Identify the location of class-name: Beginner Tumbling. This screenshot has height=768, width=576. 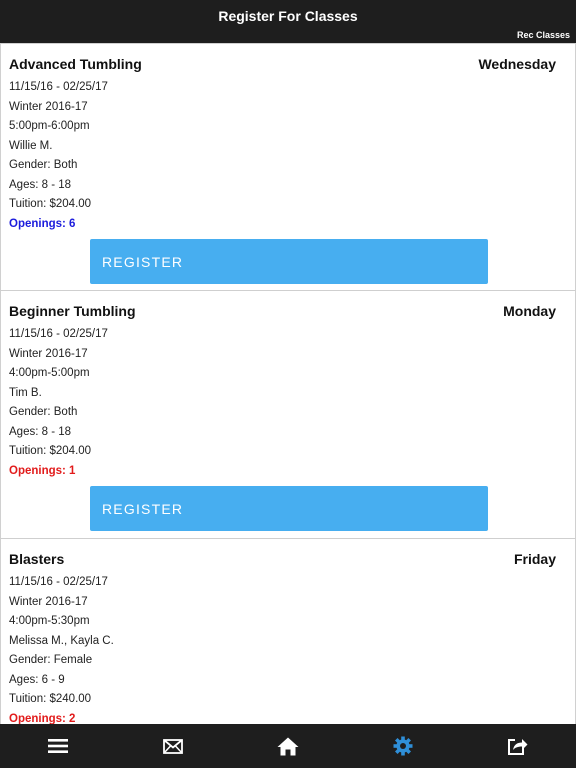
(72, 311).